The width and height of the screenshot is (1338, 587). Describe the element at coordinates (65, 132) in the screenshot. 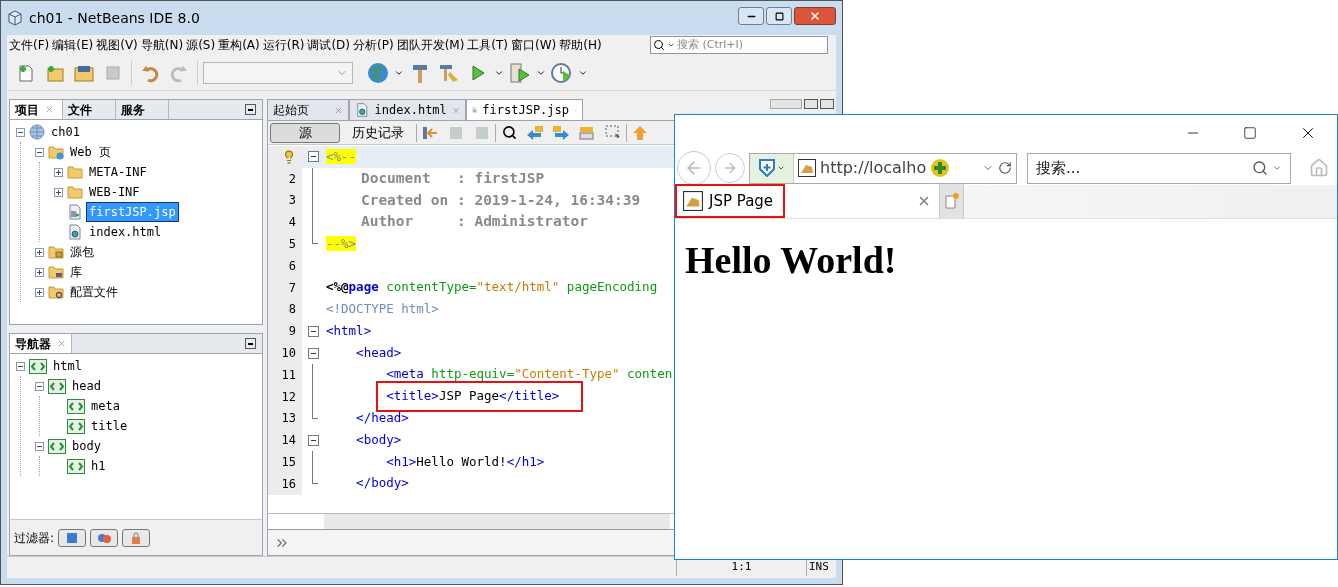

I see `tree-item: ch01` at that location.